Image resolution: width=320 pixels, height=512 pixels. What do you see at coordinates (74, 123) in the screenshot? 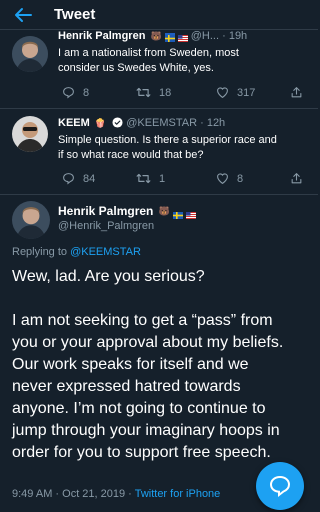
I see `author-name: KEEM` at bounding box center [74, 123].